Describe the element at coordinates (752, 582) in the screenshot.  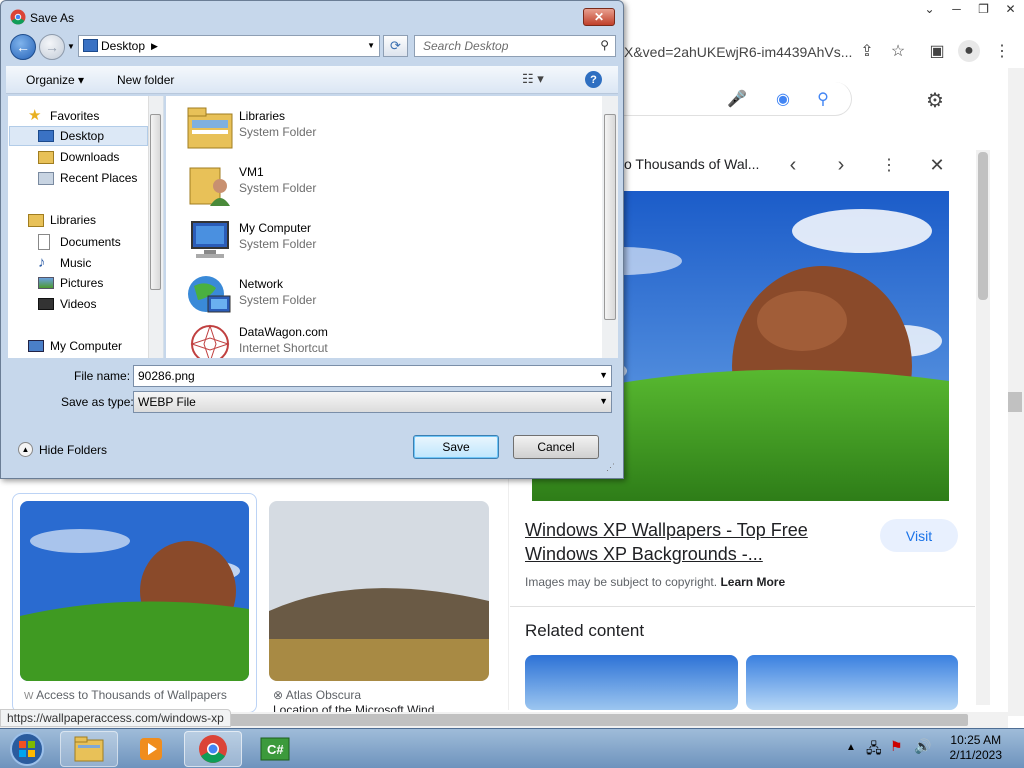
I see `learn-more-link: Learn More` at that location.